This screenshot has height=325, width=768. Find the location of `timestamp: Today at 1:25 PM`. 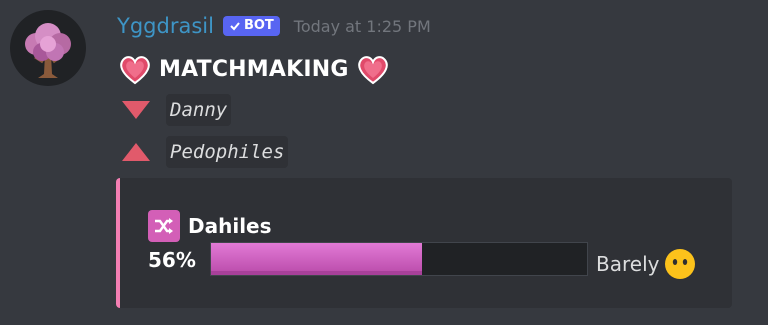

timestamp: Today at 1:25 PM is located at coordinates (362, 26).